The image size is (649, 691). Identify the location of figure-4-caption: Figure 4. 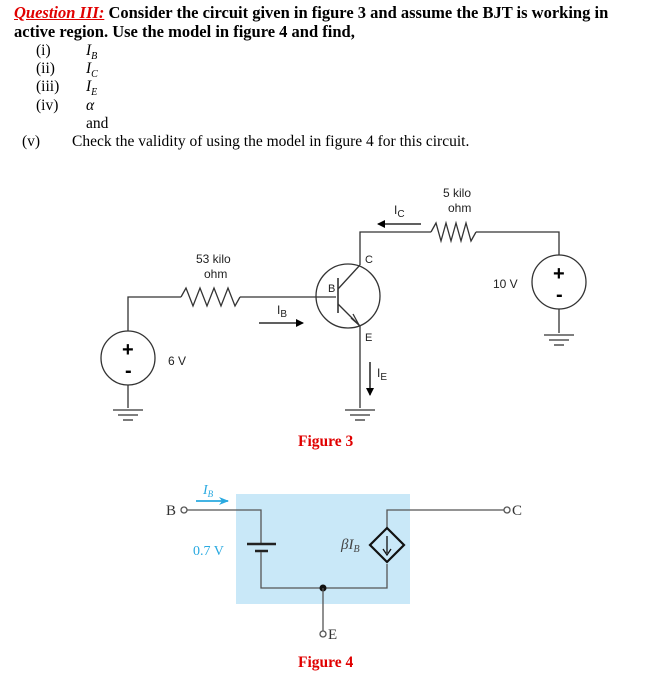
(325, 662).